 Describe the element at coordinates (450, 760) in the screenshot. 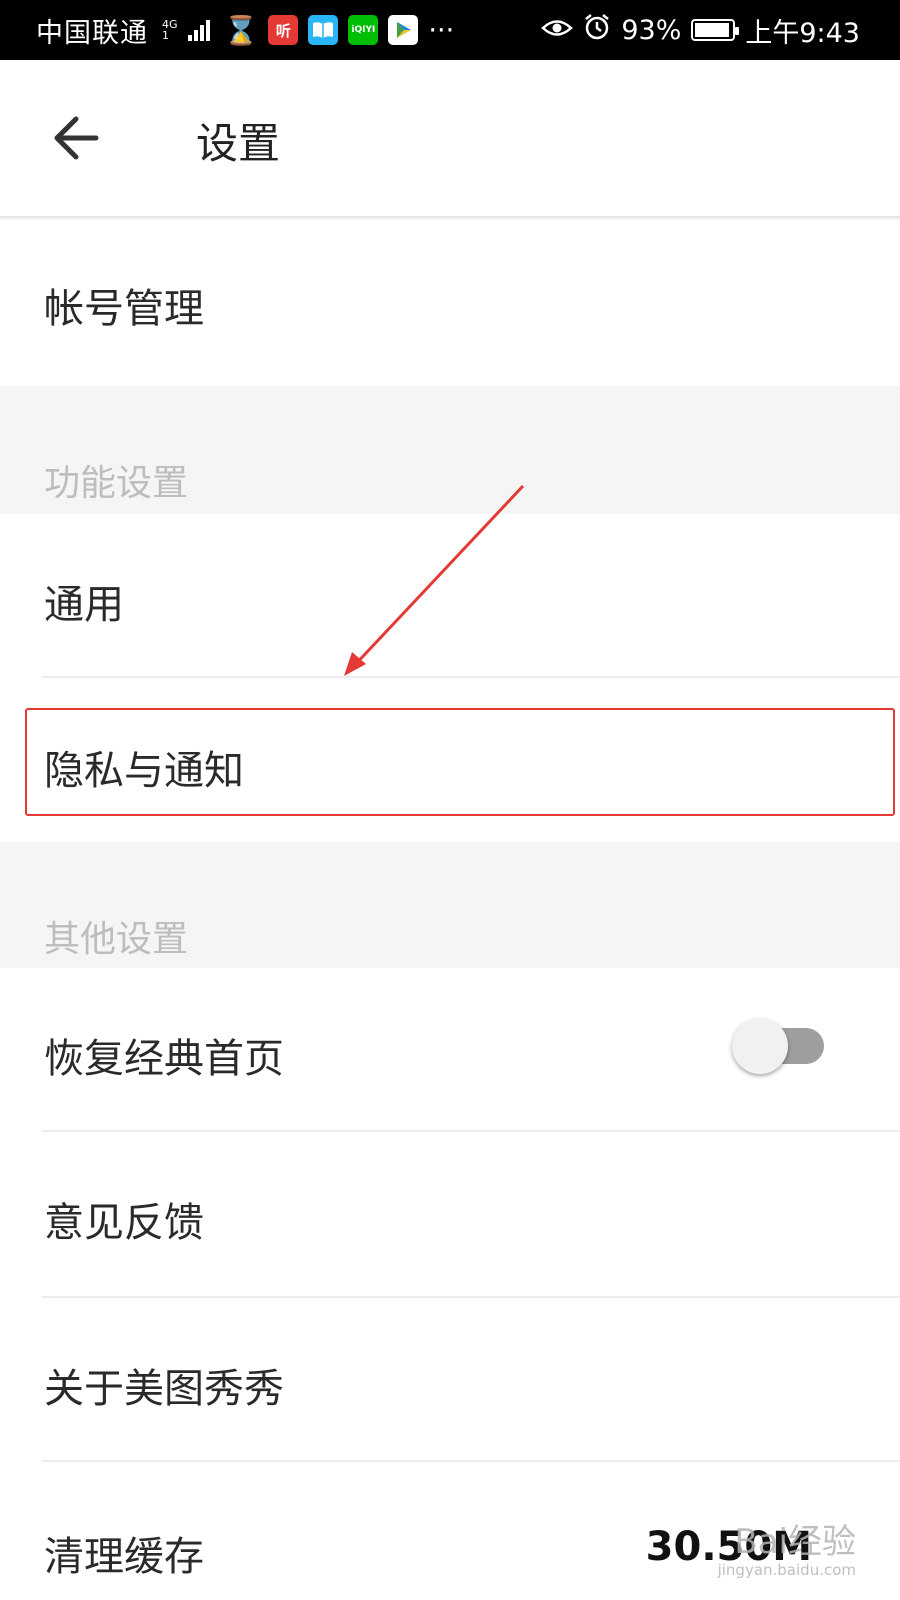

I see `privacy-notifications-row: 隐私与通知` at that location.